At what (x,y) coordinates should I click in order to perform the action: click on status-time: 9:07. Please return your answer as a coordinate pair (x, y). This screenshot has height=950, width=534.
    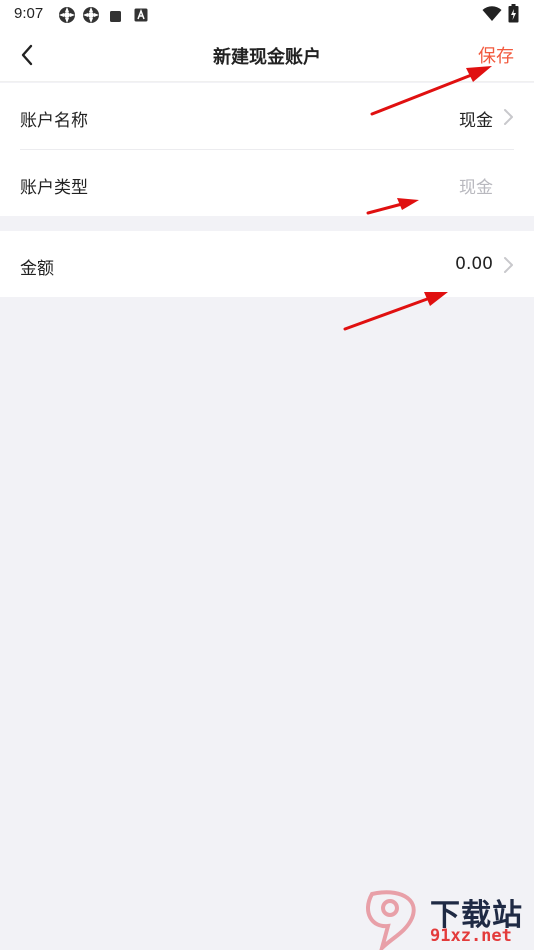
    Looking at the image, I should click on (29, 13).